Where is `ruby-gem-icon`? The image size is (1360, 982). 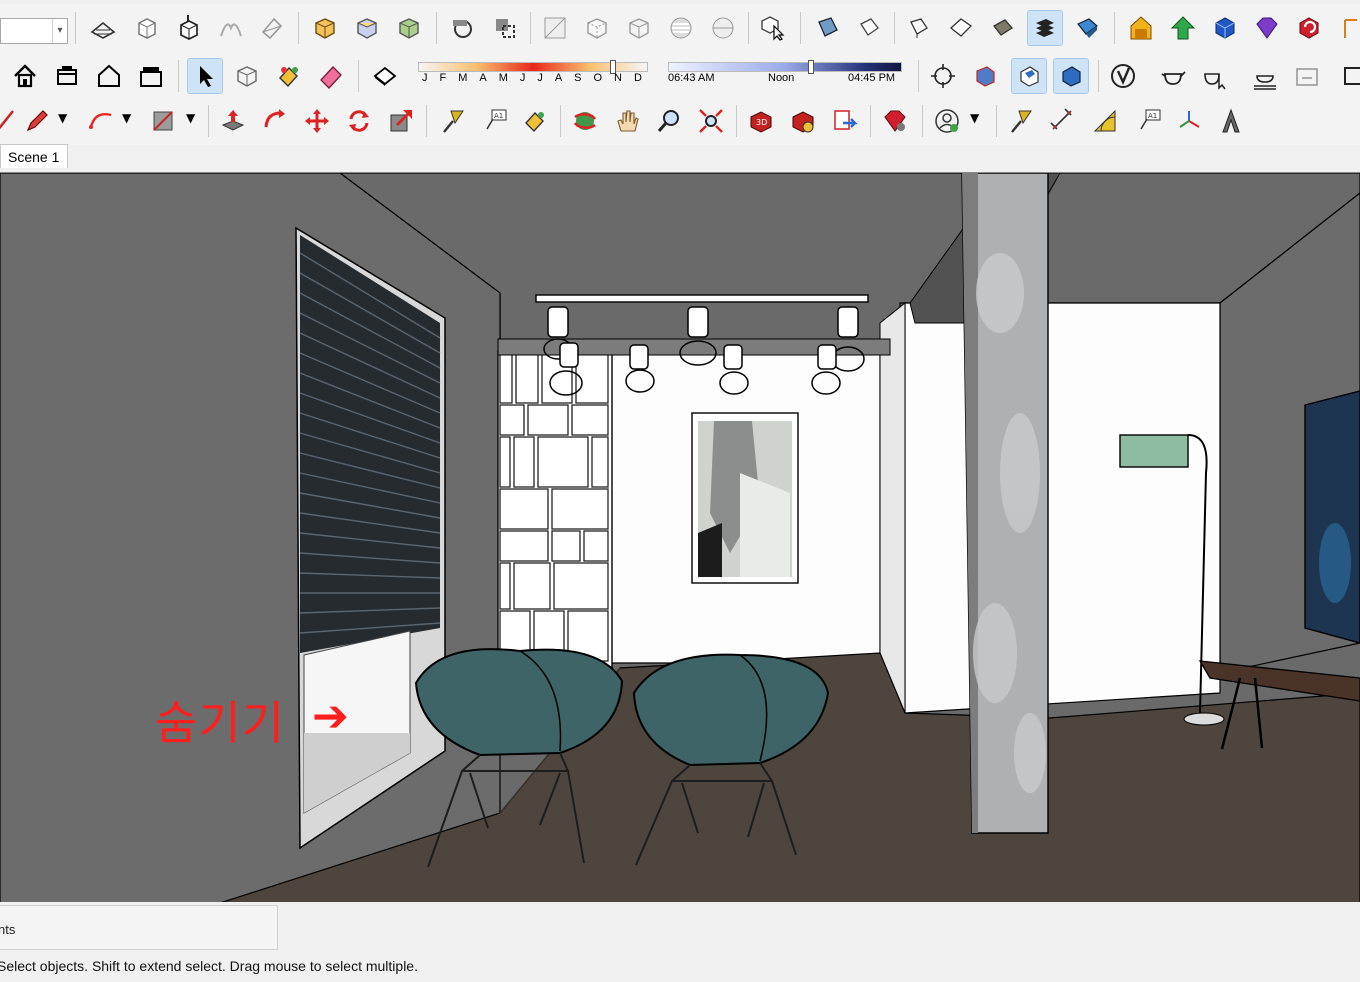
ruby-gem-icon is located at coordinates (1267, 28).